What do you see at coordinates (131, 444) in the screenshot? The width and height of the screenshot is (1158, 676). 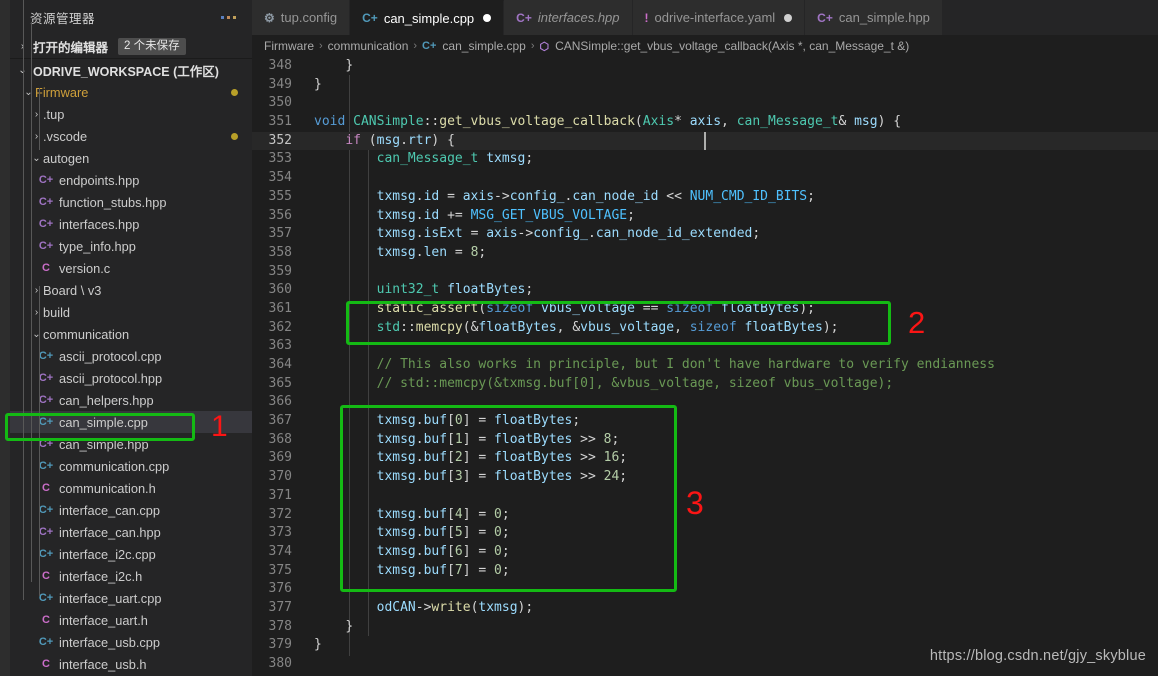 I see `tree-item-can-simple-hpp: C+ can_simple.hpp` at bounding box center [131, 444].